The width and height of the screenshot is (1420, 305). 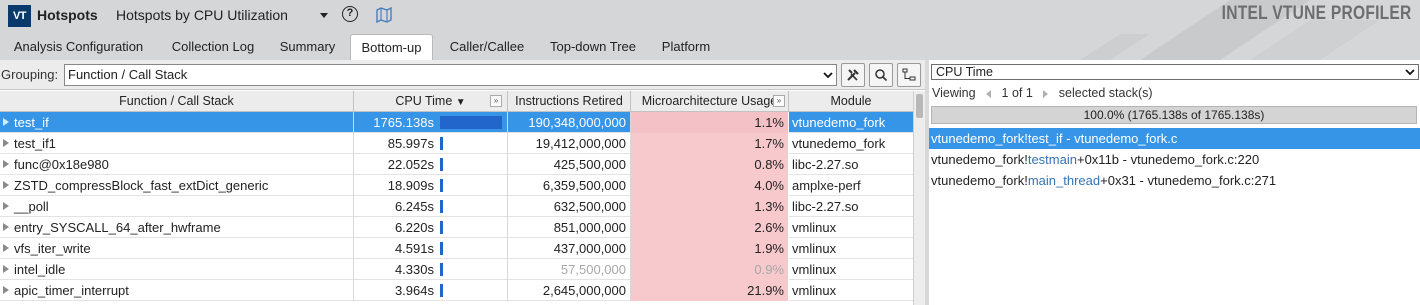 What do you see at coordinates (1219, 47) in the screenshot?
I see `brand-decoration-lower` at bounding box center [1219, 47].